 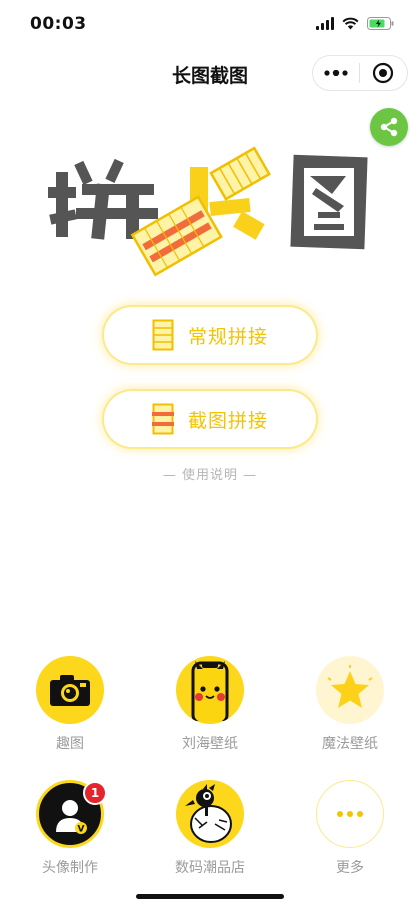 I want to click on status-icons, so click(x=355, y=23).